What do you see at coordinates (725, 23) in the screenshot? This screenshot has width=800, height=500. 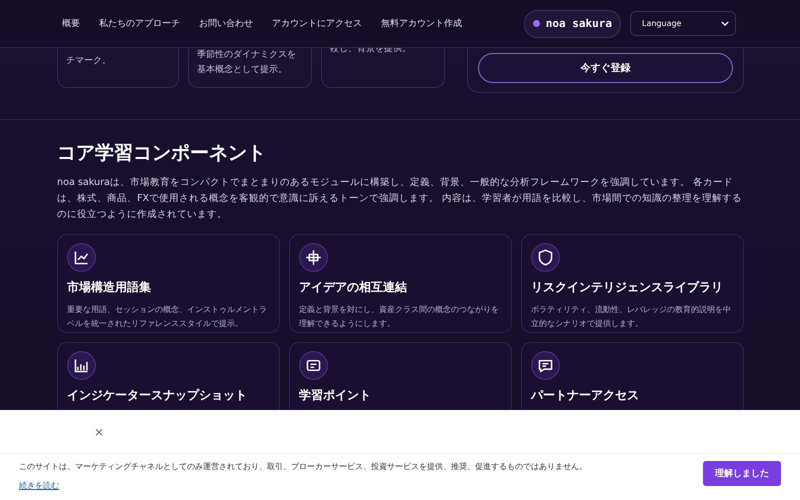 I see `caret-icon` at bounding box center [725, 23].